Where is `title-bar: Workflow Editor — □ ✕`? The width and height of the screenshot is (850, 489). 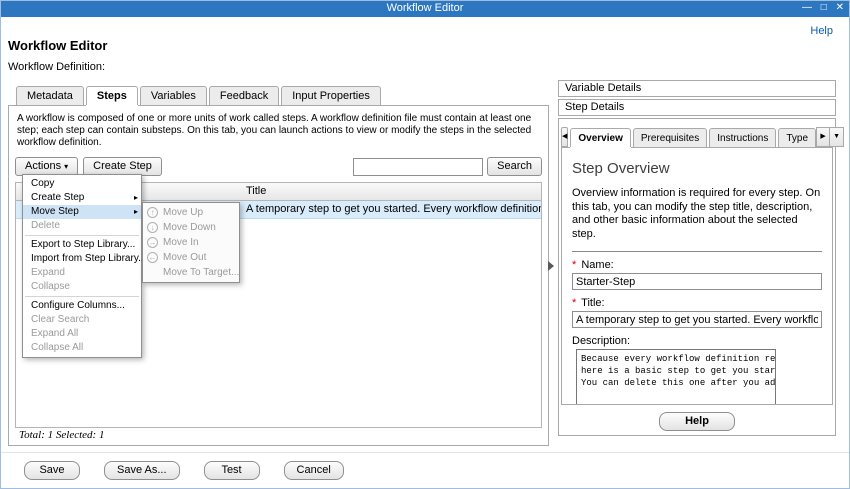 title-bar: Workflow Editor — □ ✕ is located at coordinates (425, 8).